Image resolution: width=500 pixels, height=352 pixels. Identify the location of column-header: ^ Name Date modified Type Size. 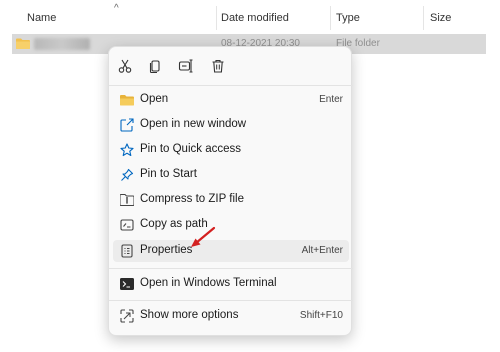
(250, 18).